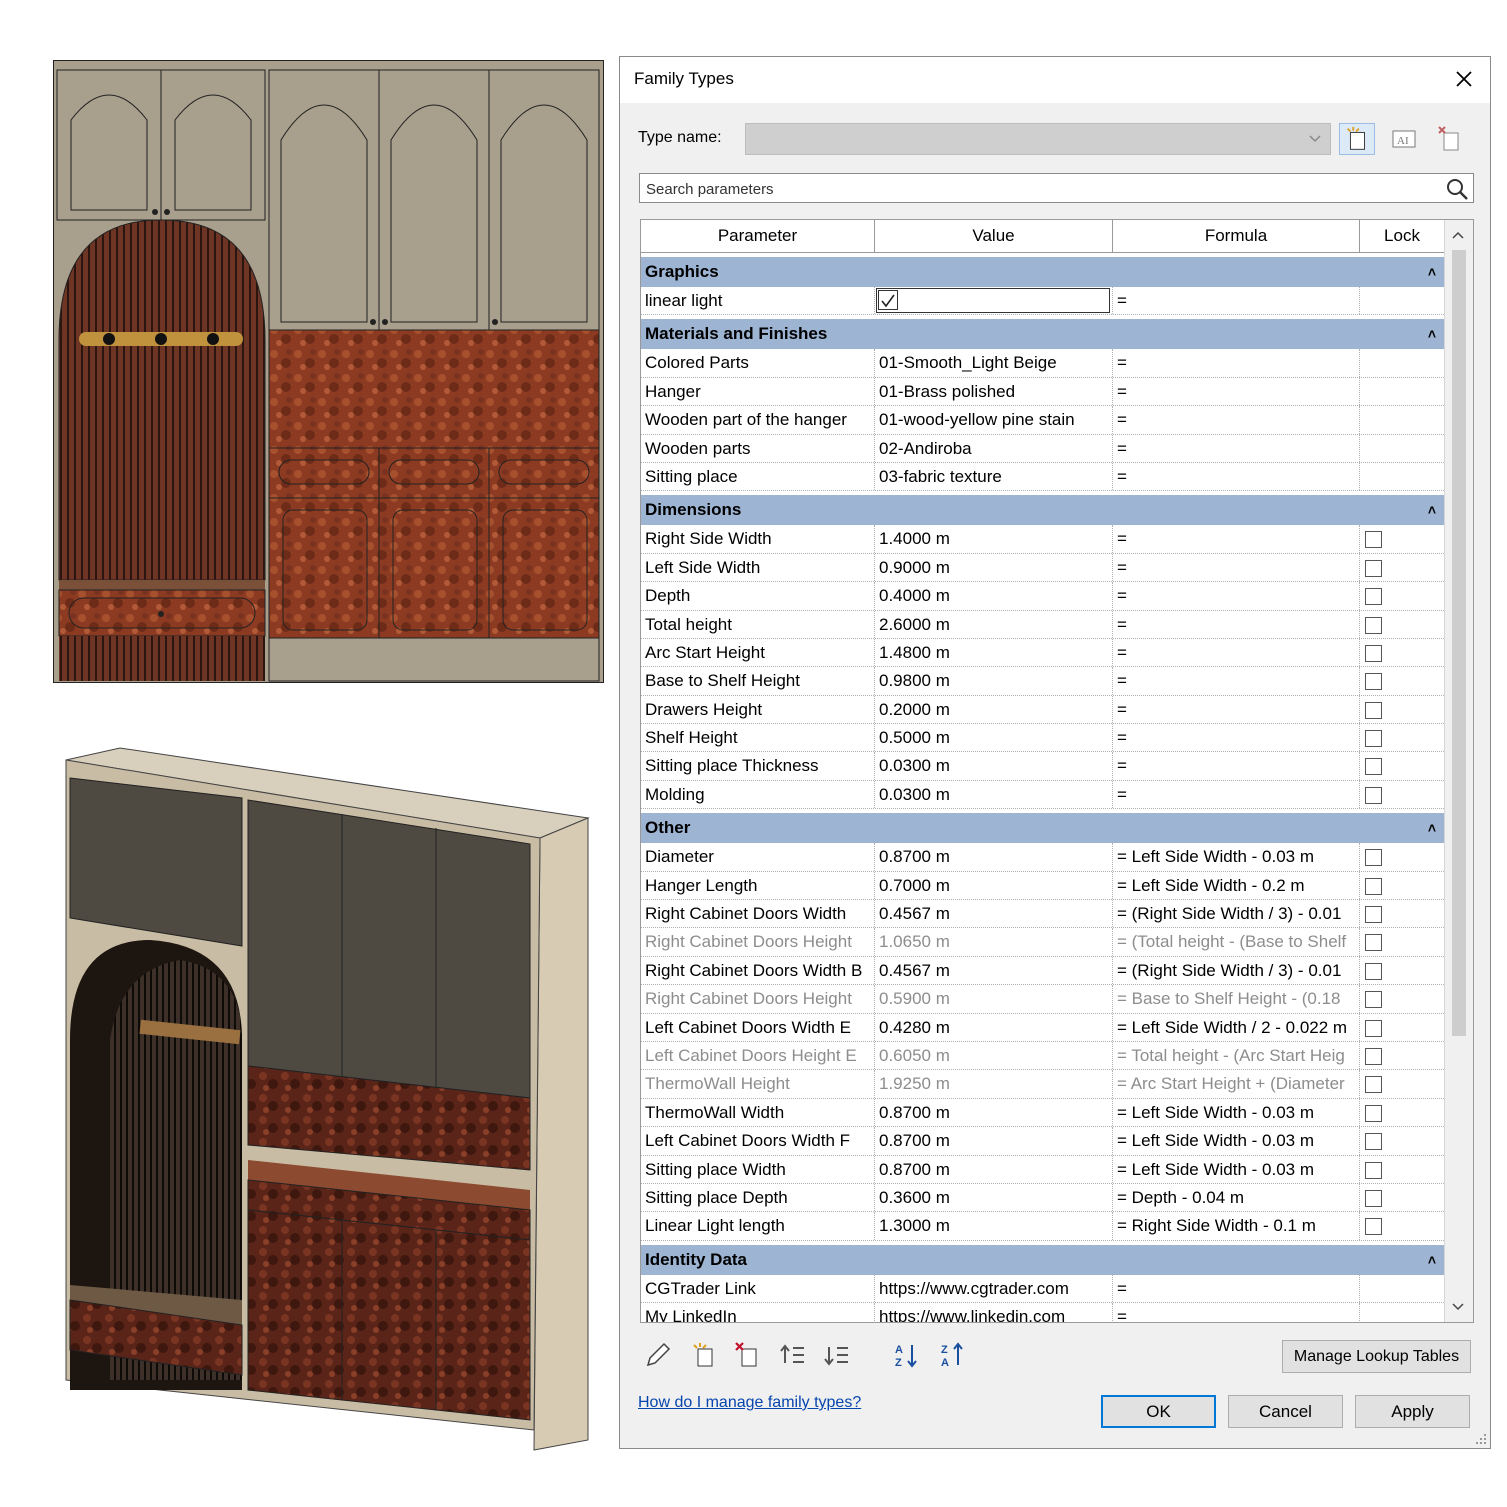 The height and width of the screenshot is (1507, 1507). Describe the element at coordinates (1376, 1356) in the screenshot. I see `manage-lookup-tables-button: Manage Lookup Tables` at that location.